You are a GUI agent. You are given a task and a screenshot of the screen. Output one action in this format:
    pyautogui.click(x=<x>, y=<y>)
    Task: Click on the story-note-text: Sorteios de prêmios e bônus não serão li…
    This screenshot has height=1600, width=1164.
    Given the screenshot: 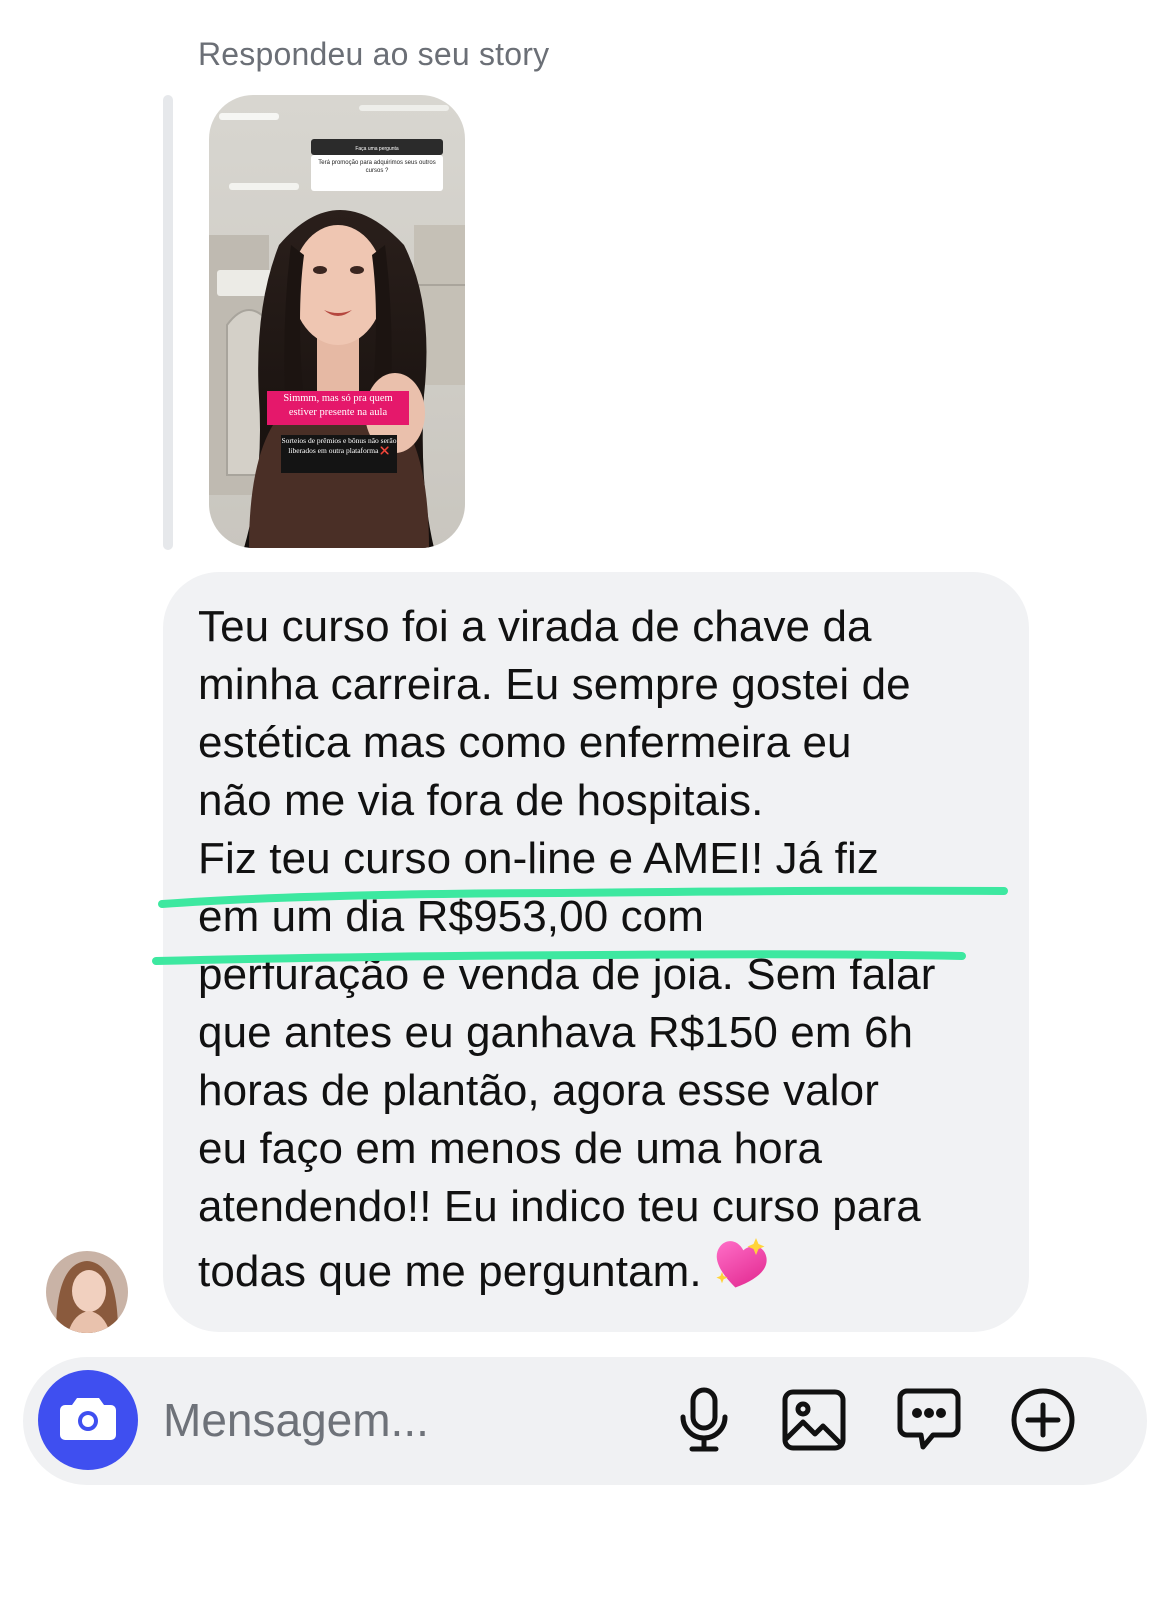 What is the action you would take?
    pyautogui.click(x=339, y=445)
    